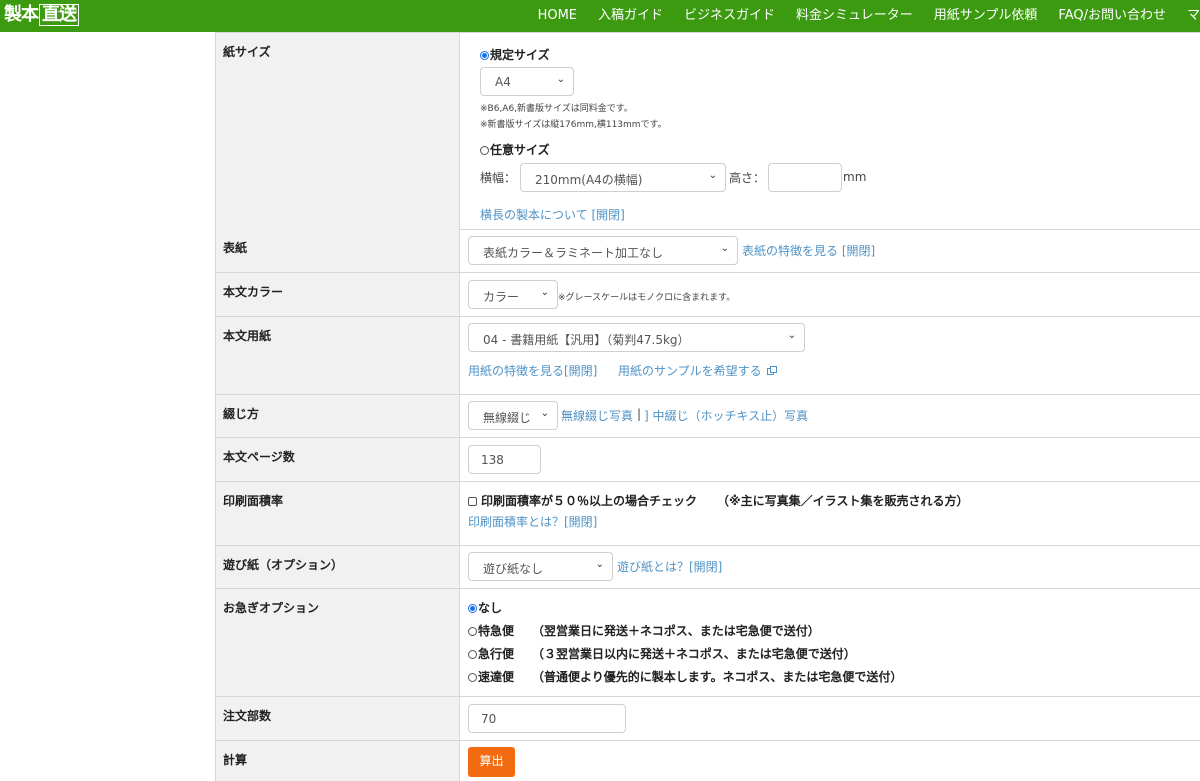 The height and width of the screenshot is (781, 1200). I want to click on nav-more: マ, so click(1193, 16).